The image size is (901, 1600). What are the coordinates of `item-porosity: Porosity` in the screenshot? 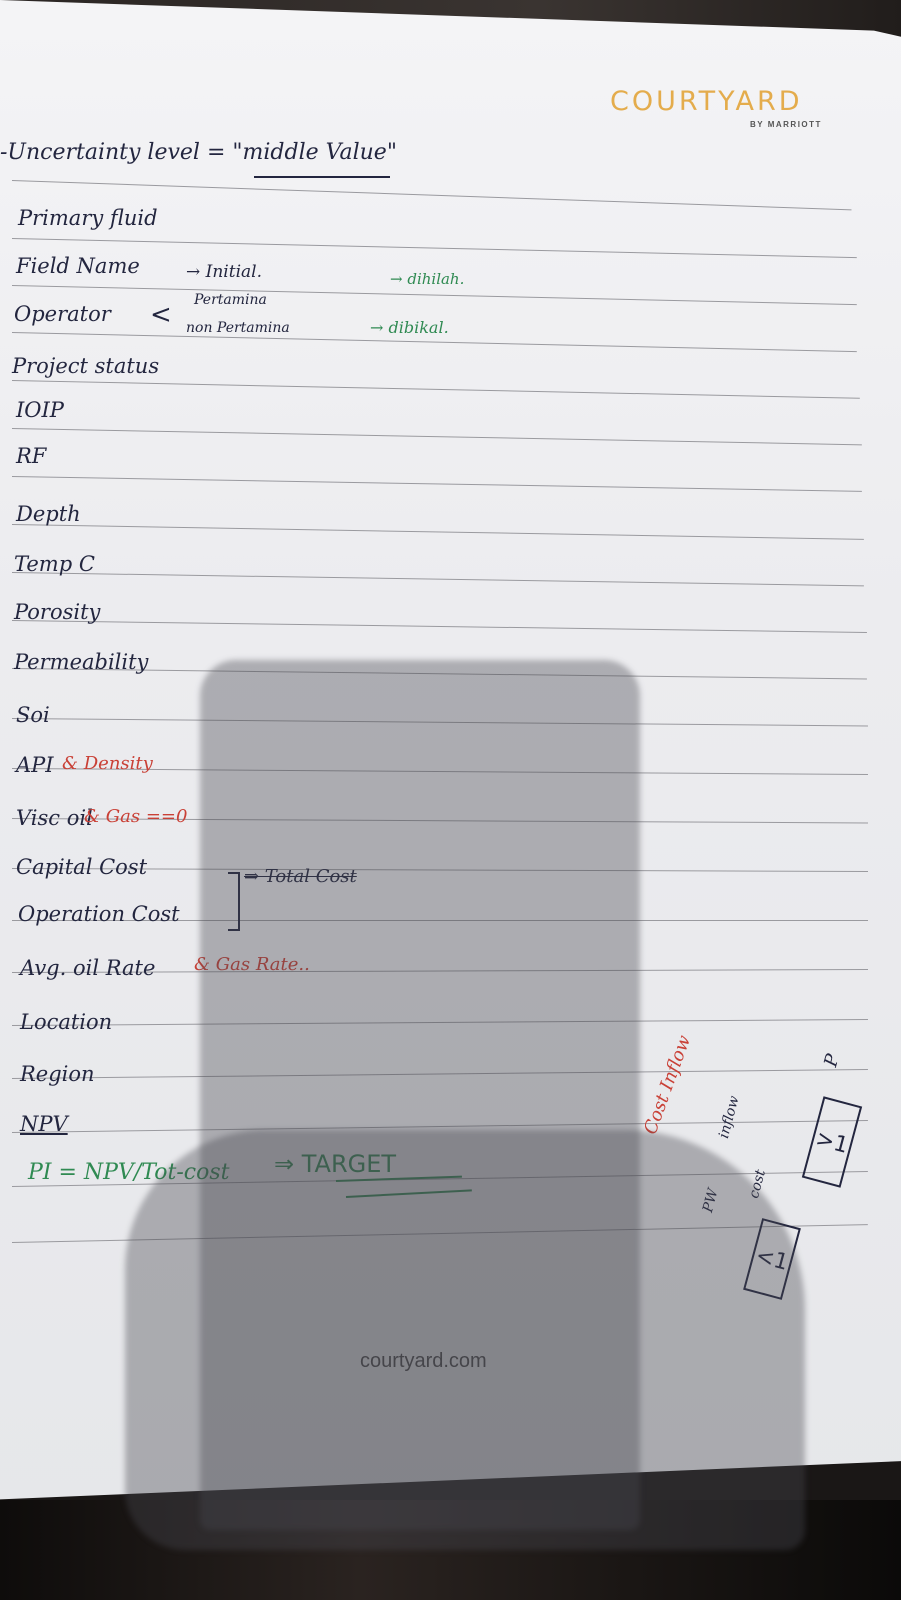 It's located at (57, 612).